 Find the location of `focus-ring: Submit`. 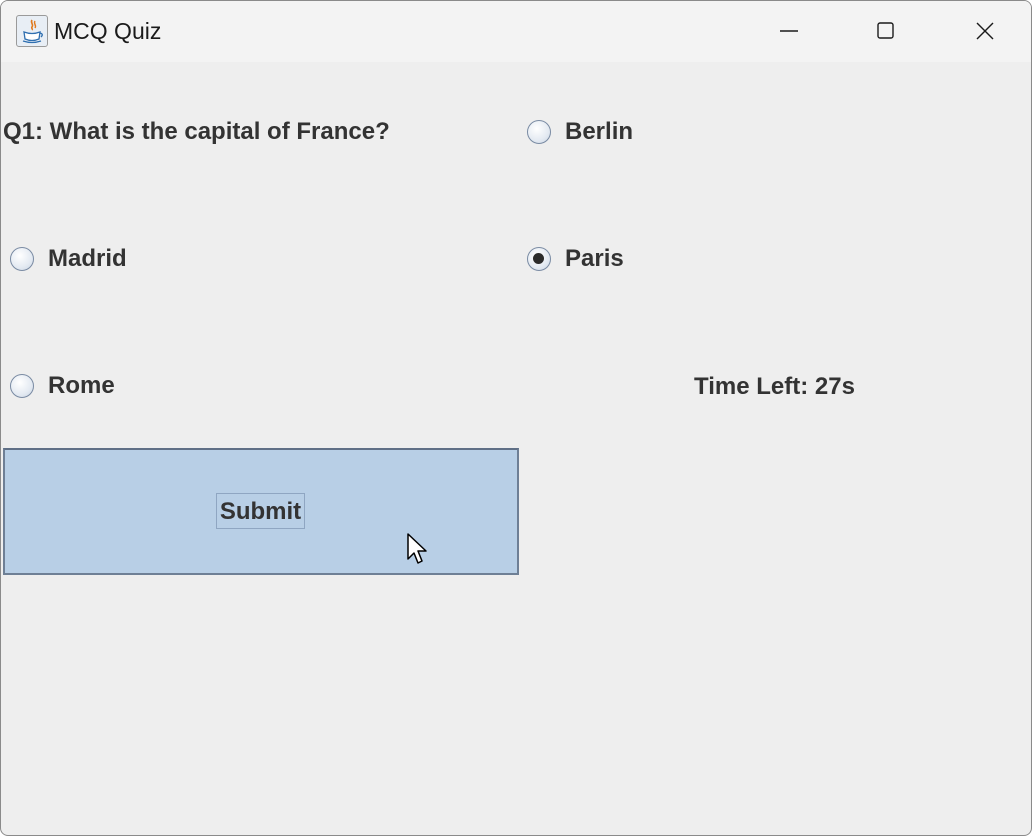

focus-ring: Submit is located at coordinates (260, 511).